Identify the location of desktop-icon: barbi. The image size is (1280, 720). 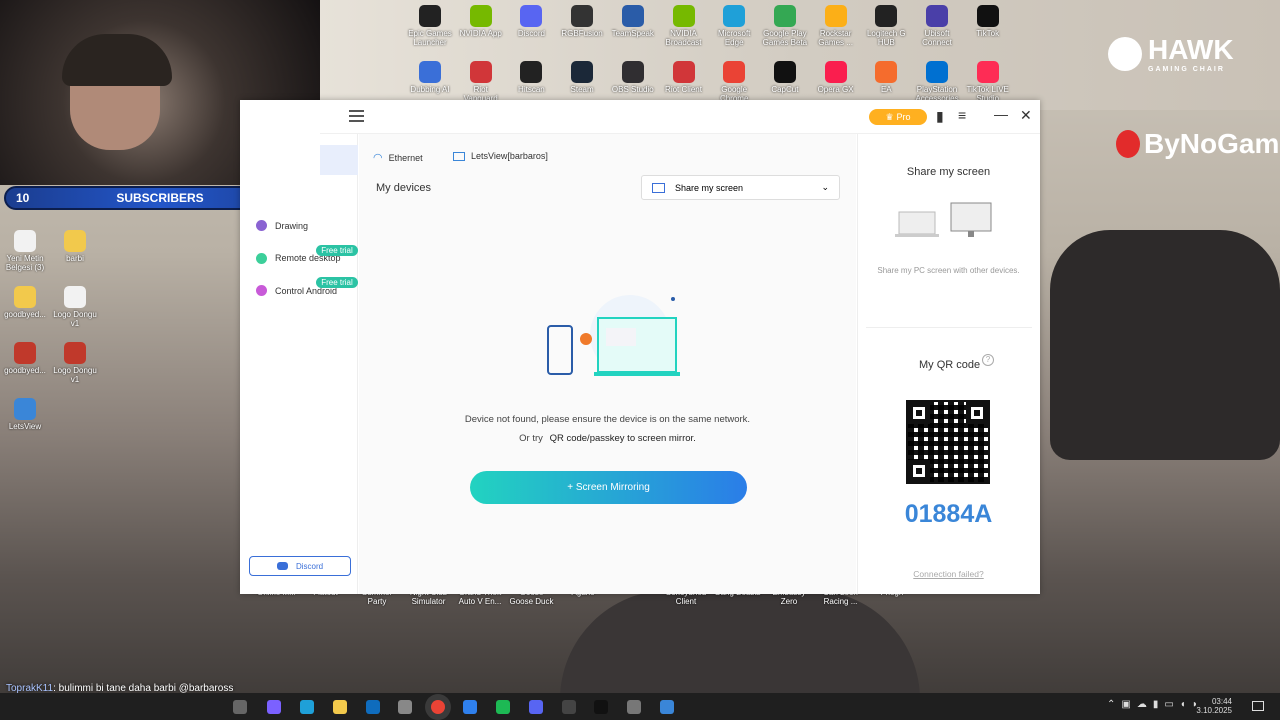
(75, 246).